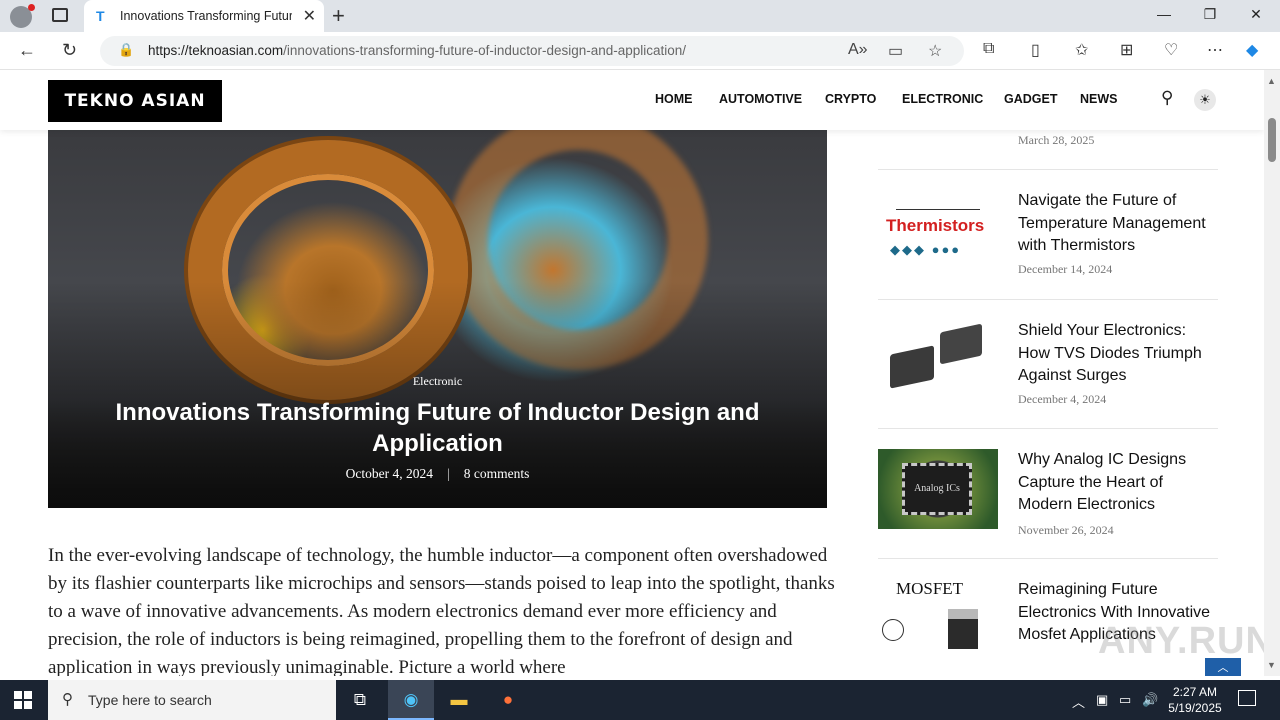 The image size is (1280, 720). I want to click on site-logo: TEKNO ASIAN, so click(135, 101).